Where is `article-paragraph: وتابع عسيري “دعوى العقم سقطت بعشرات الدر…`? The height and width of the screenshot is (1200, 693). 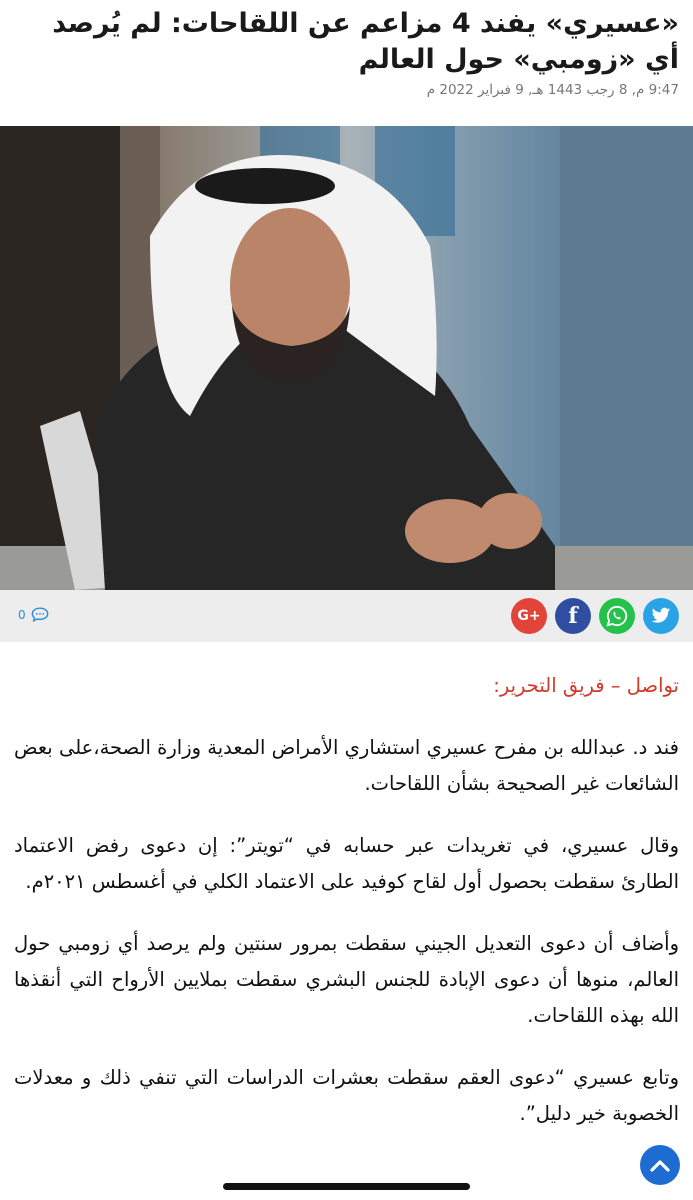
article-paragraph: وتابع عسيري “دعوى العقم سقطت بعشرات الدر… is located at coordinates (346, 1095).